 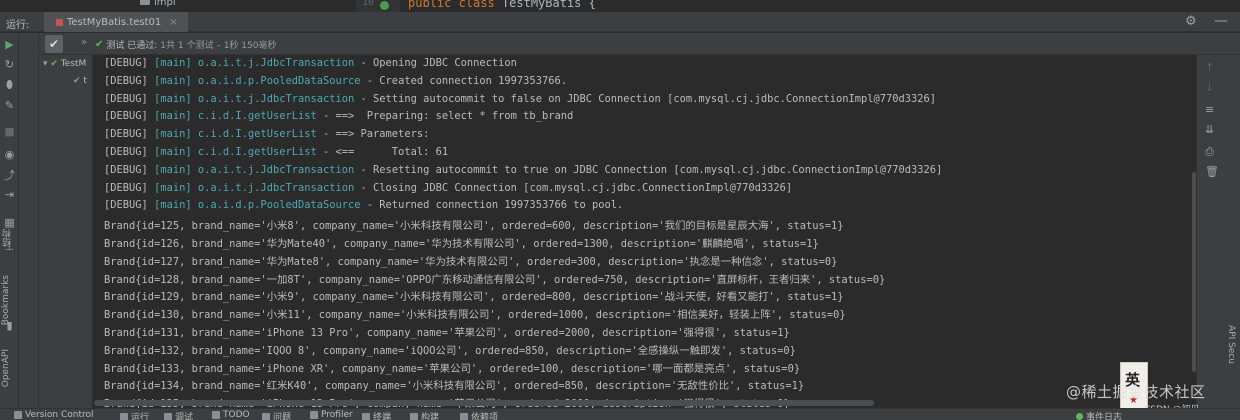 What do you see at coordinates (620, 6) in the screenshot?
I see `editor-strip: impl 10 public class TestMyBatis {` at bounding box center [620, 6].